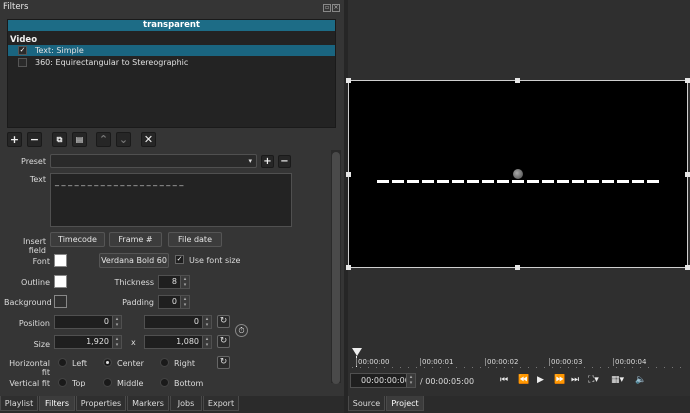  What do you see at coordinates (179, 259) in the screenshot?
I see `use-font-size-checkbox: ✓` at bounding box center [179, 259].